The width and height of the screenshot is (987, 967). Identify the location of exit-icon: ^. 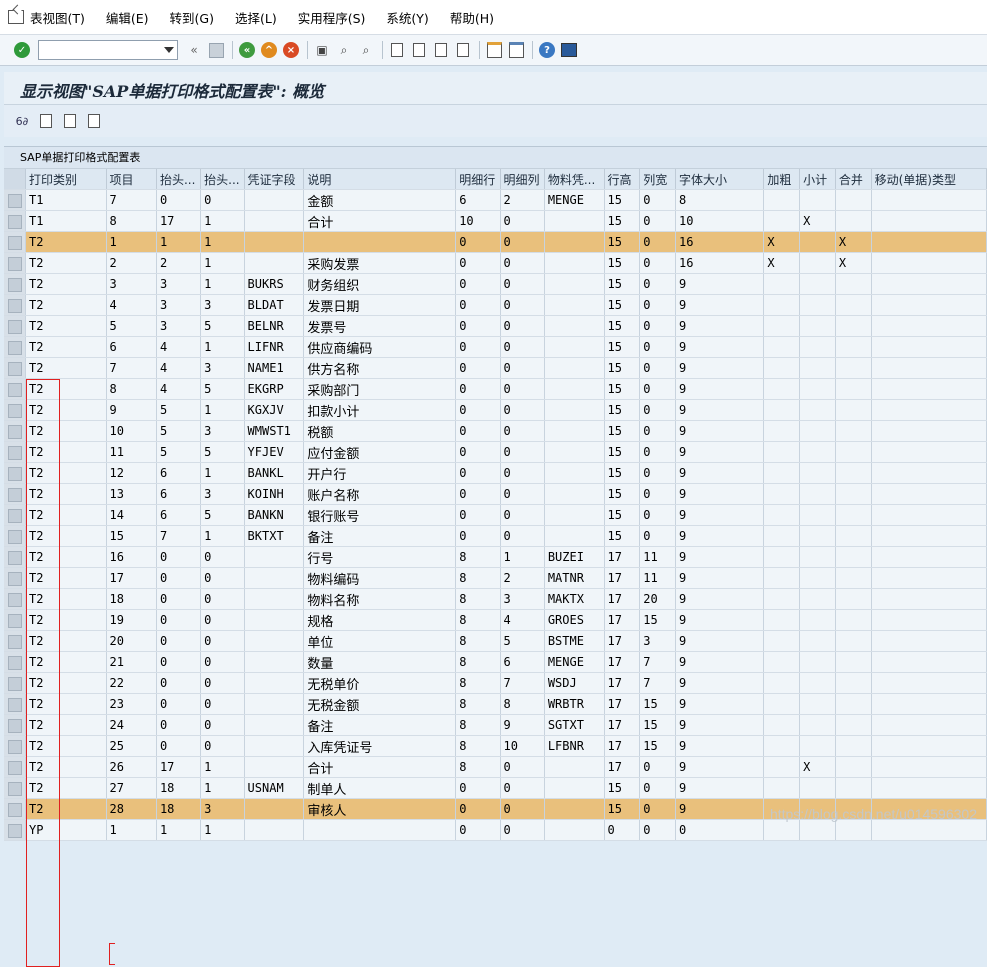
(269, 50).